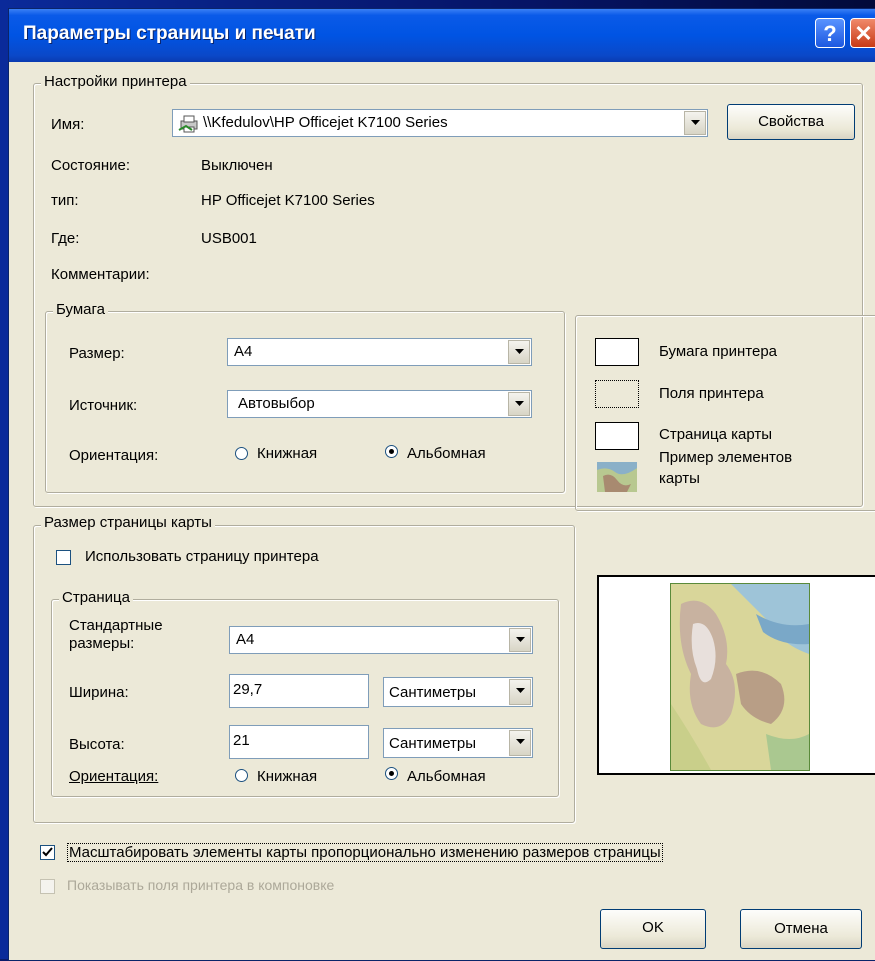 This screenshot has height=961, width=875. What do you see at coordinates (617, 394) in the screenshot?
I see `printer-margins-swatch` at bounding box center [617, 394].